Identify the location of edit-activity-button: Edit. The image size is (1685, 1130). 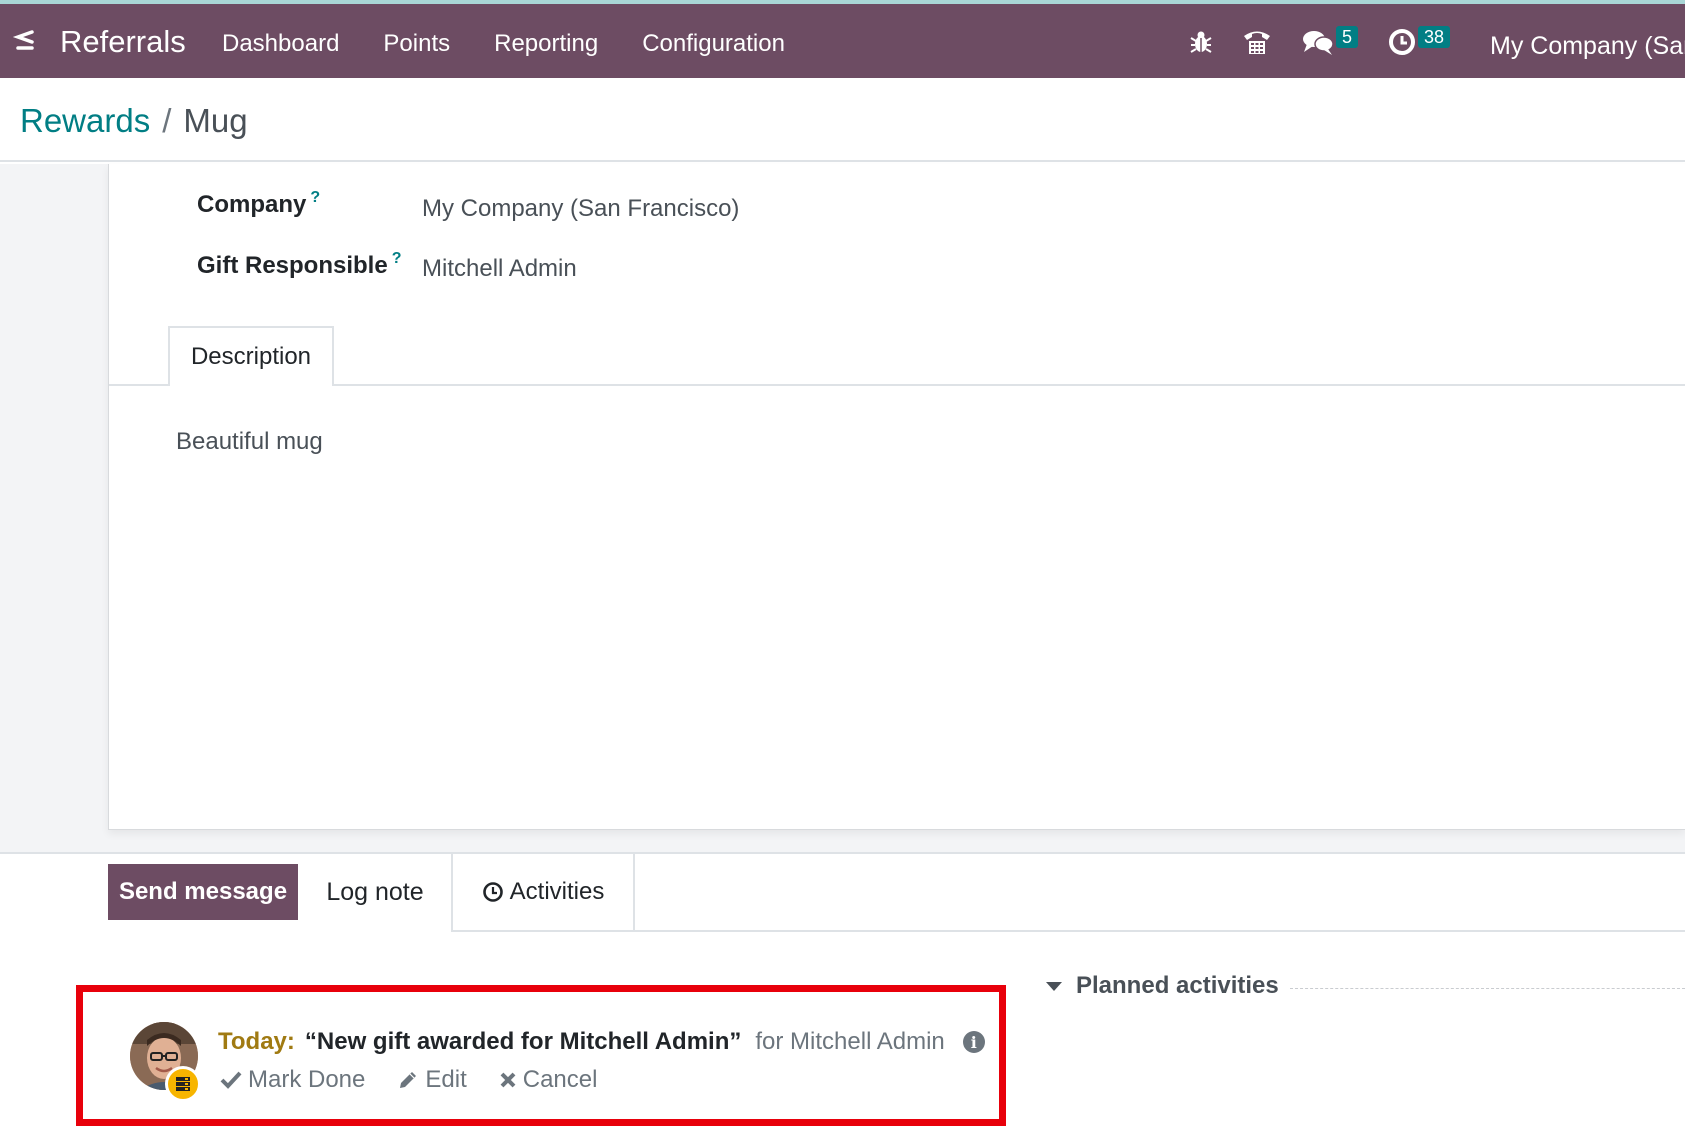
(432, 1080).